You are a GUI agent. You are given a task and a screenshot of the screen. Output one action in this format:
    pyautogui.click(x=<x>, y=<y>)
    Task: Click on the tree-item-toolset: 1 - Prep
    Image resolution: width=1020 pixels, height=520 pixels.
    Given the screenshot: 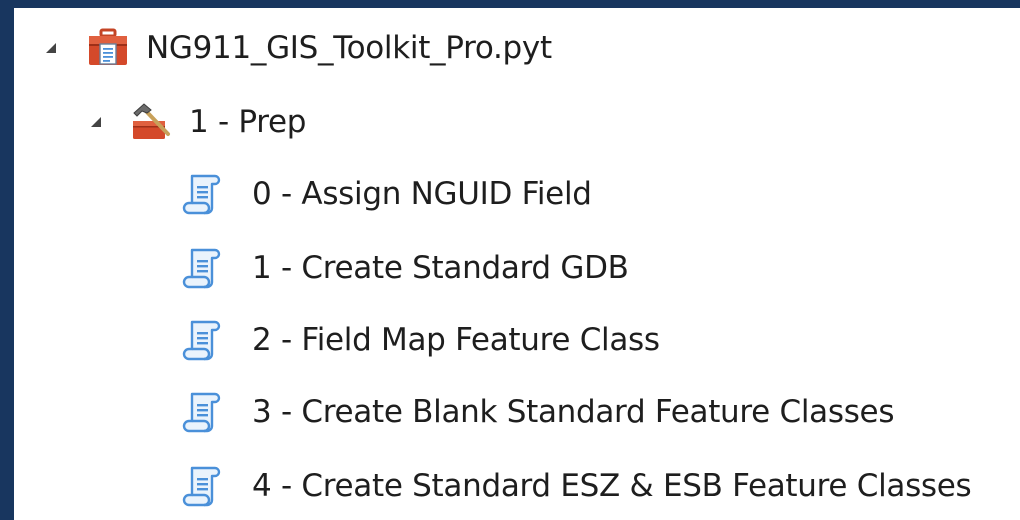 What is the action you would take?
    pyautogui.click(x=195, y=122)
    